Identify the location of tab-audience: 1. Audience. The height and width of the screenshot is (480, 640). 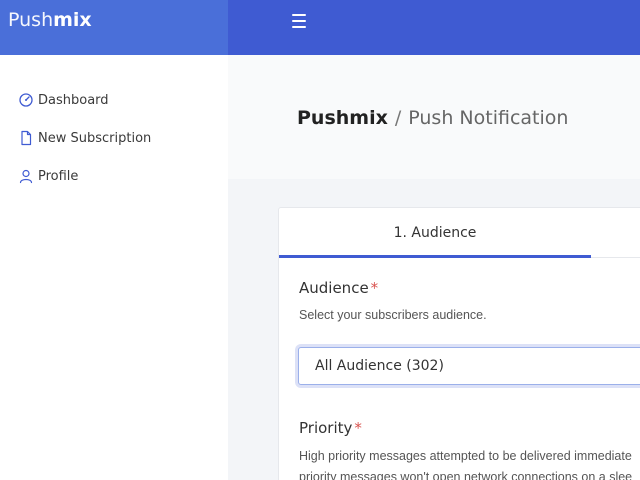
(435, 233).